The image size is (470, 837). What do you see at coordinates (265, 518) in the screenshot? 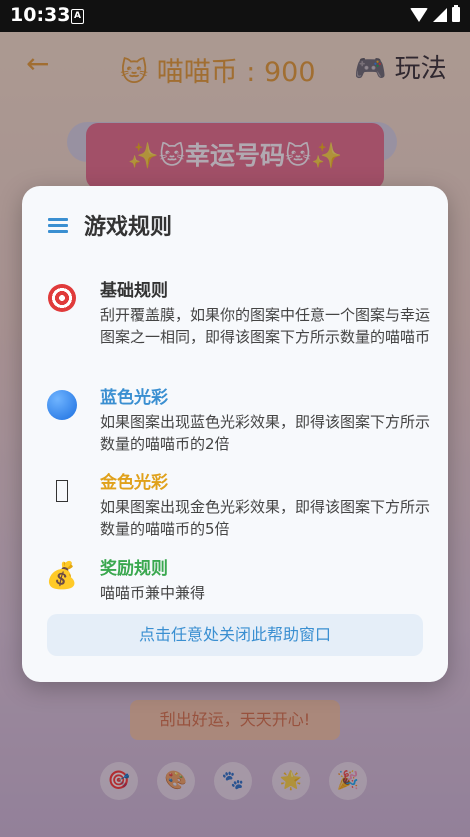
I see `rule-description: 如果图案出现金色光彩效果，即得该图案下方所示数量的喵喵币的5倍` at bounding box center [265, 518].